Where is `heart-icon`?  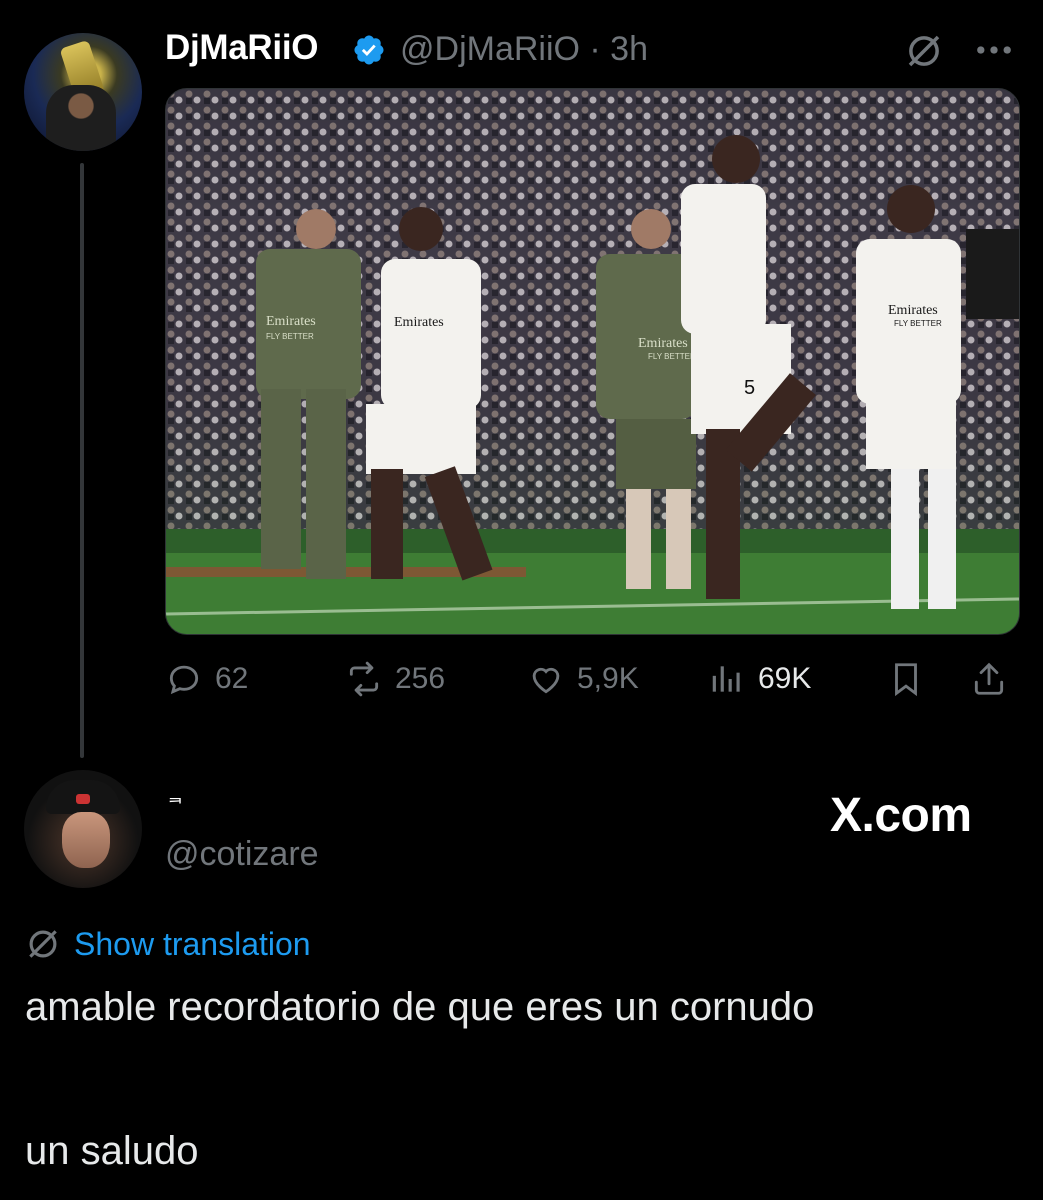 heart-icon is located at coordinates (546, 680).